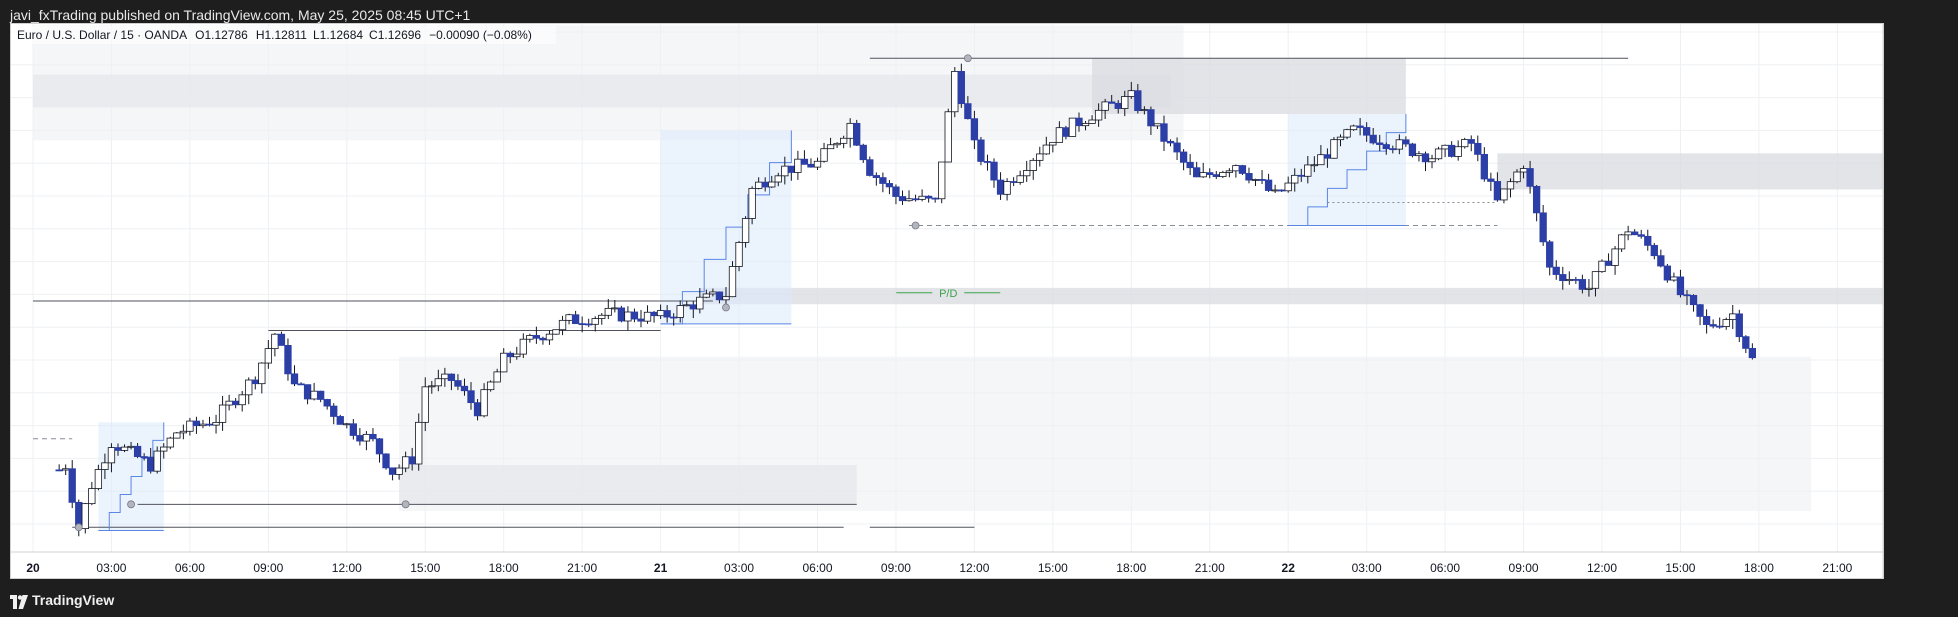 The height and width of the screenshot is (617, 1958). I want to click on legend-interval: 15, so click(127, 35).